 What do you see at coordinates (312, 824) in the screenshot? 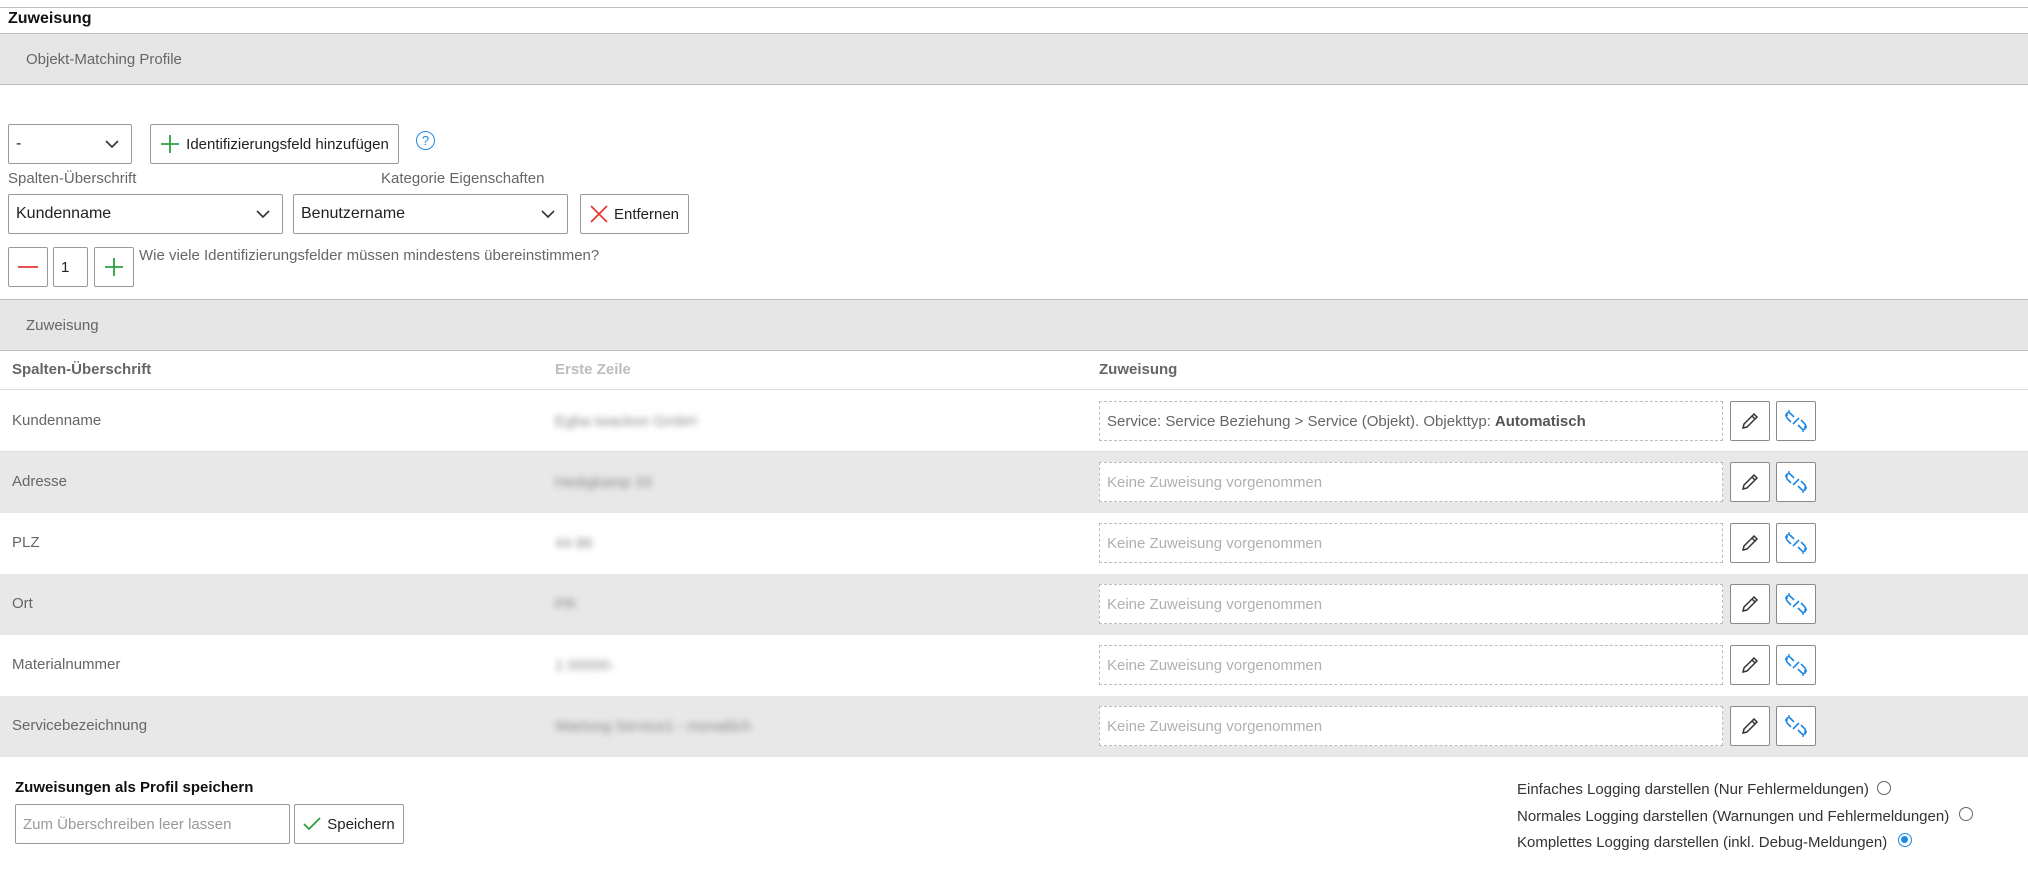
I see `checkmark-icon` at bounding box center [312, 824].